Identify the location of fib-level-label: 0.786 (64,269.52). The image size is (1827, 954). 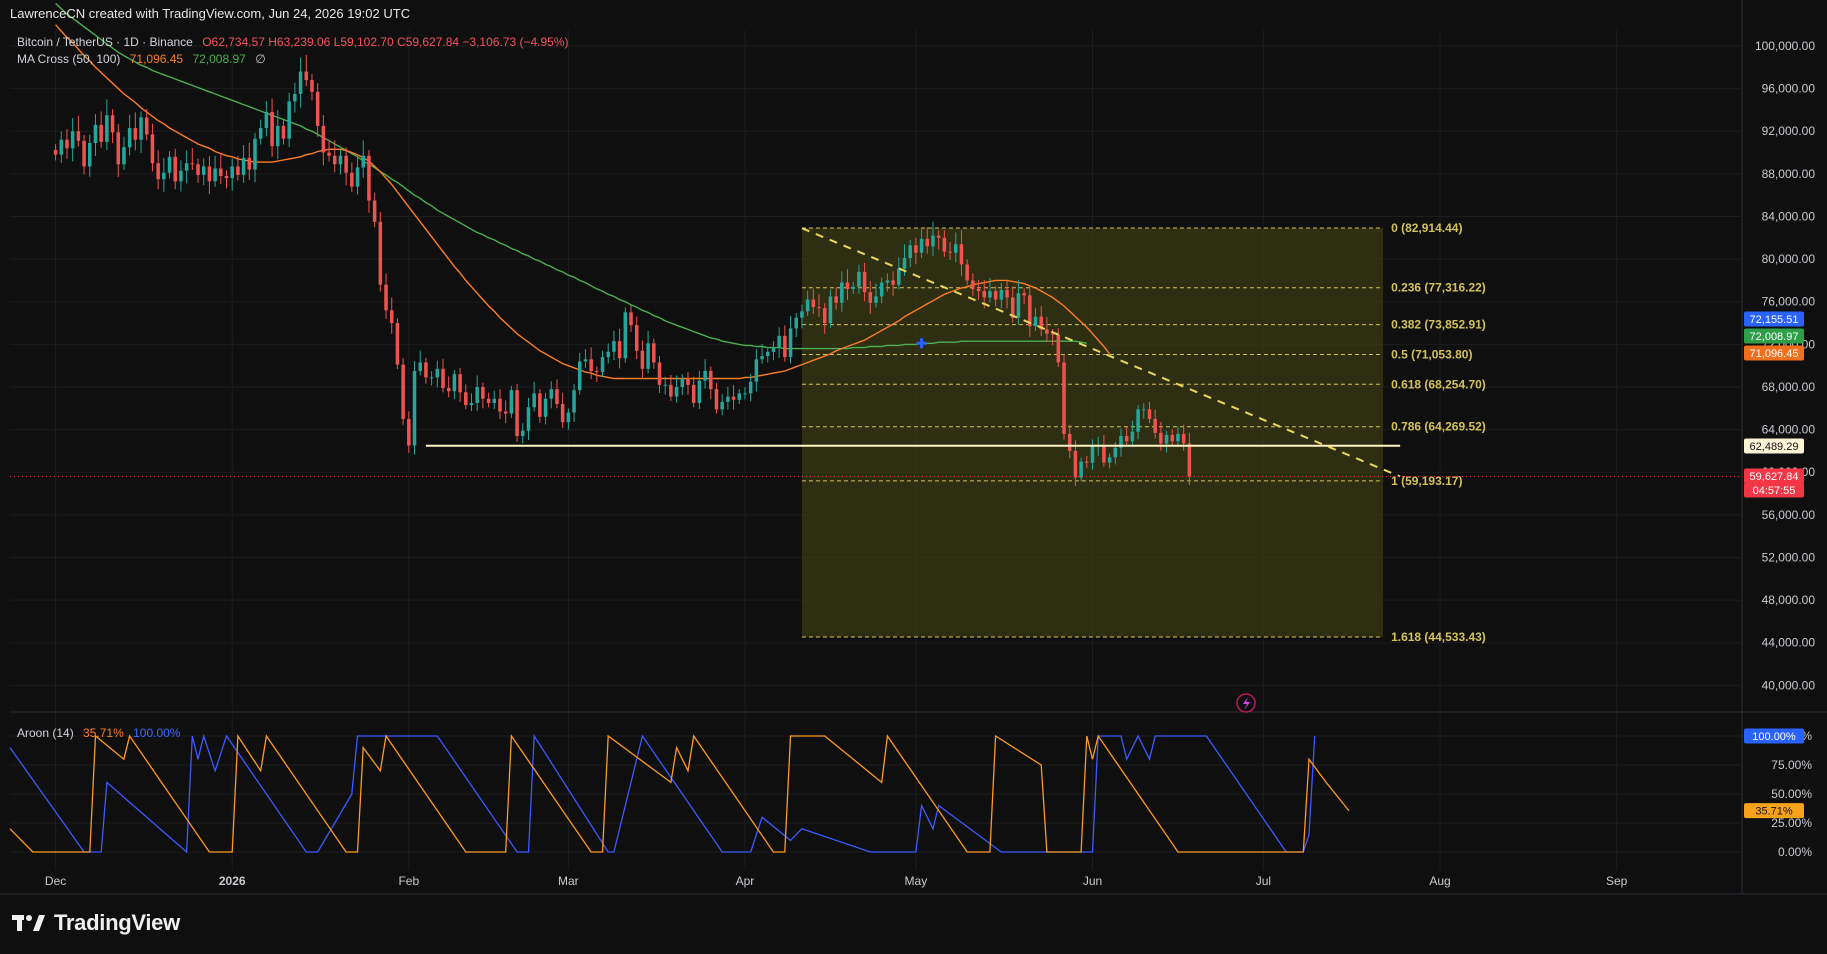
(1438, 427).